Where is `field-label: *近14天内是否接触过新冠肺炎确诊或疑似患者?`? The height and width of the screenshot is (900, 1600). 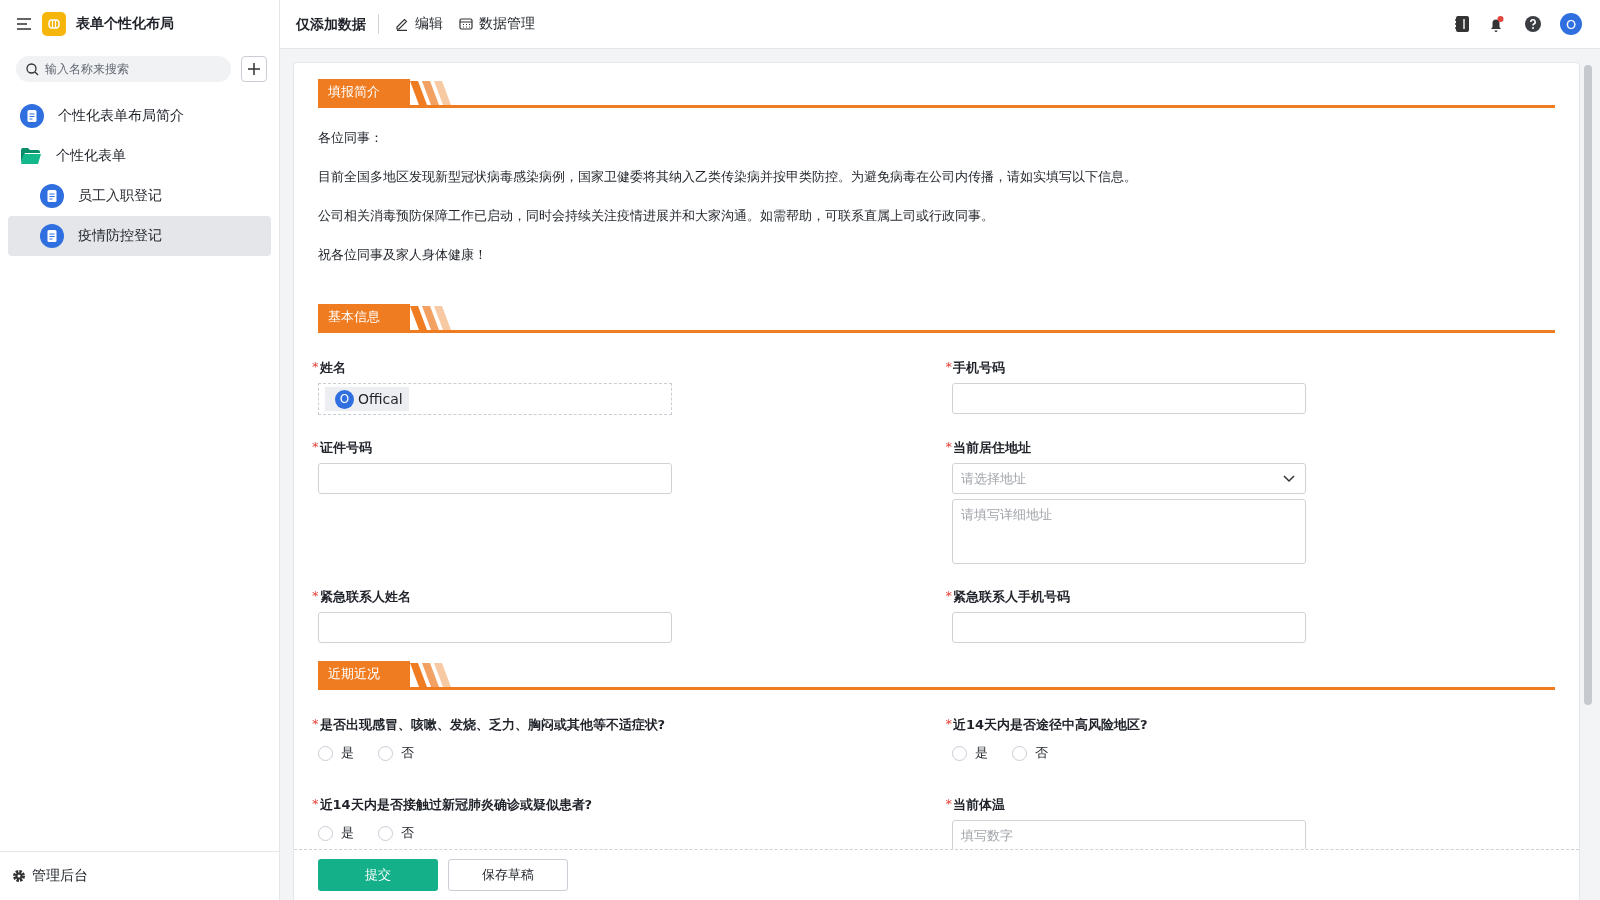 field-label: *近14天内是否接触过新冠肺炎确诊或疑似患者? is located at coordinates (453, 805).